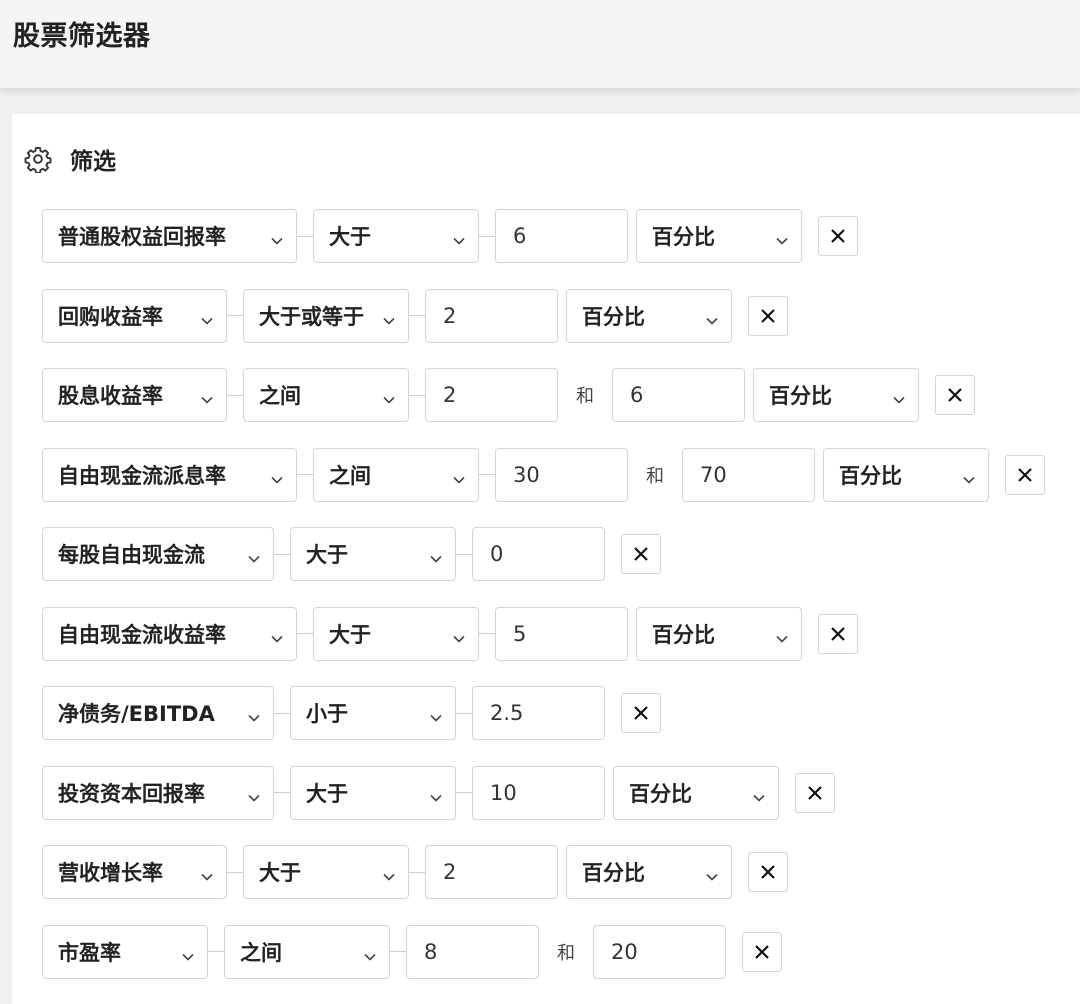 Image resolution: width=1080 pixels, height=1004 pixels. I want to click on value-input: 0, so click(538, 554).